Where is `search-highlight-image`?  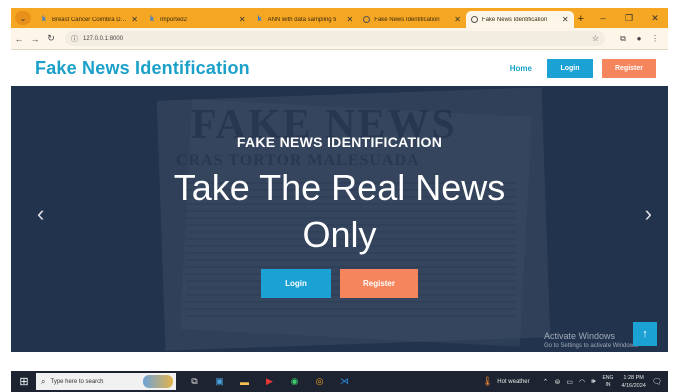
search-highlight-image is located at coordinates (158, 381).